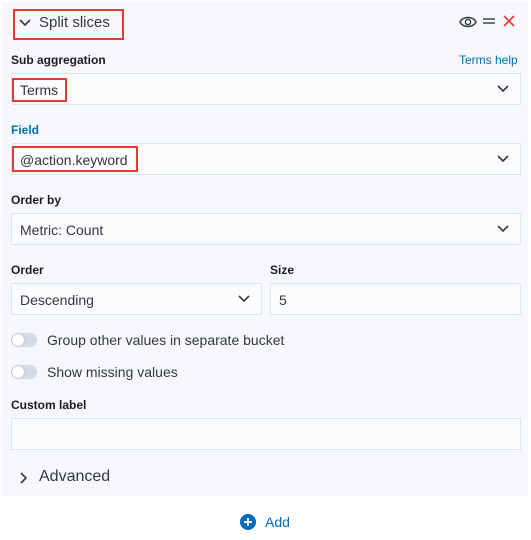 The height and width of the screenshot is (540, 531). I want to click on field-label: Field, so click(25, 130).